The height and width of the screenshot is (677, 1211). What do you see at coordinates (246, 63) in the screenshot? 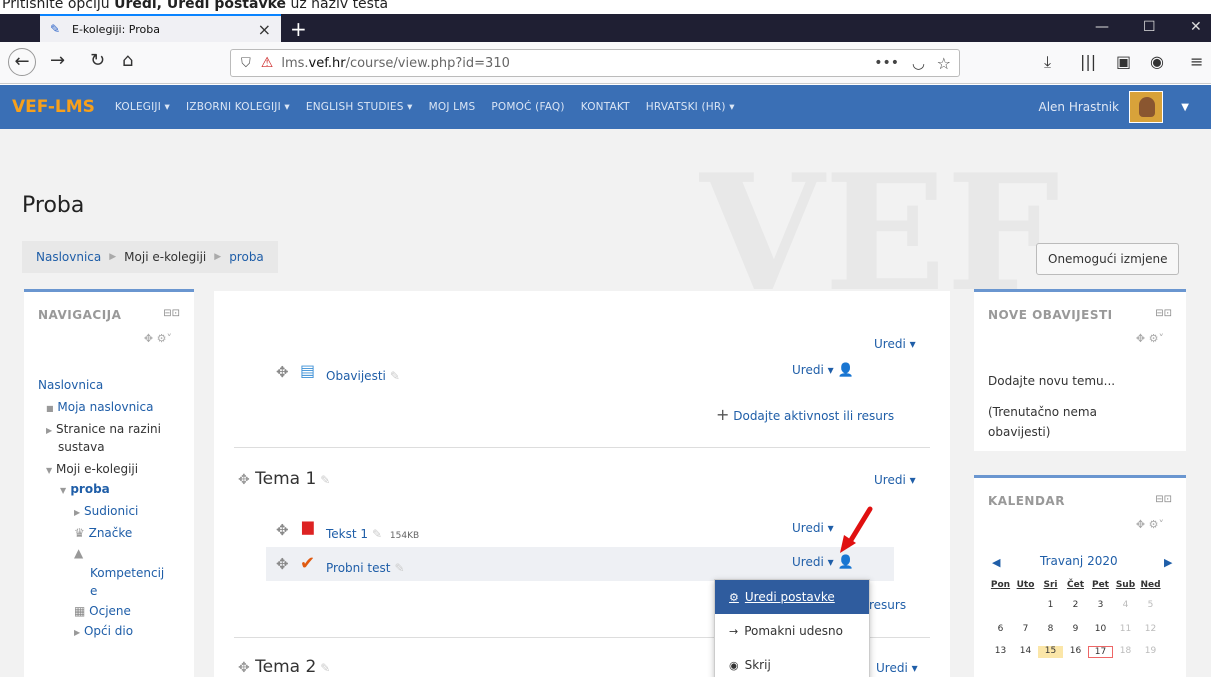
I see `shield-icon: ⛉` at bounding box center [246, 63].